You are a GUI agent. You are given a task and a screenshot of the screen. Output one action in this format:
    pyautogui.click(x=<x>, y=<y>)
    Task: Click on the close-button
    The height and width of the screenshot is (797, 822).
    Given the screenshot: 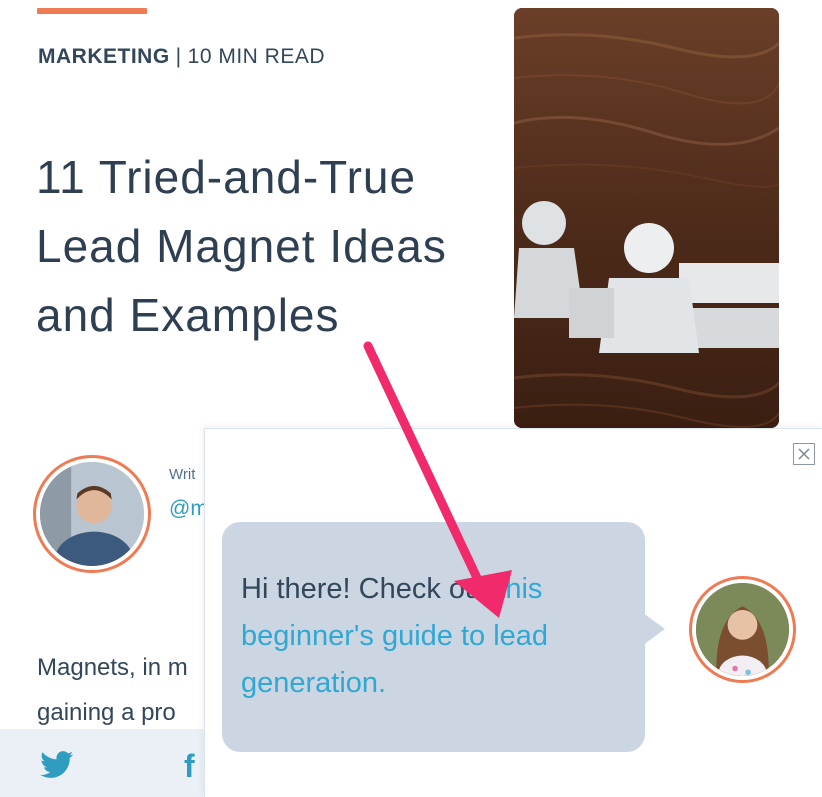 What is the action you would take?
    pyautogui.click(x=804, y=454)
    